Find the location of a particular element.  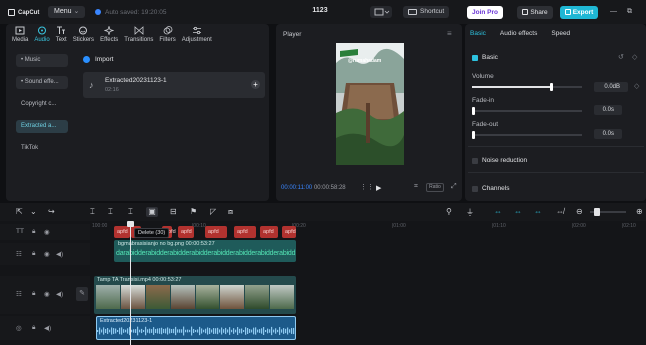

project-title: 1123 is located at coordinates (320, 10).